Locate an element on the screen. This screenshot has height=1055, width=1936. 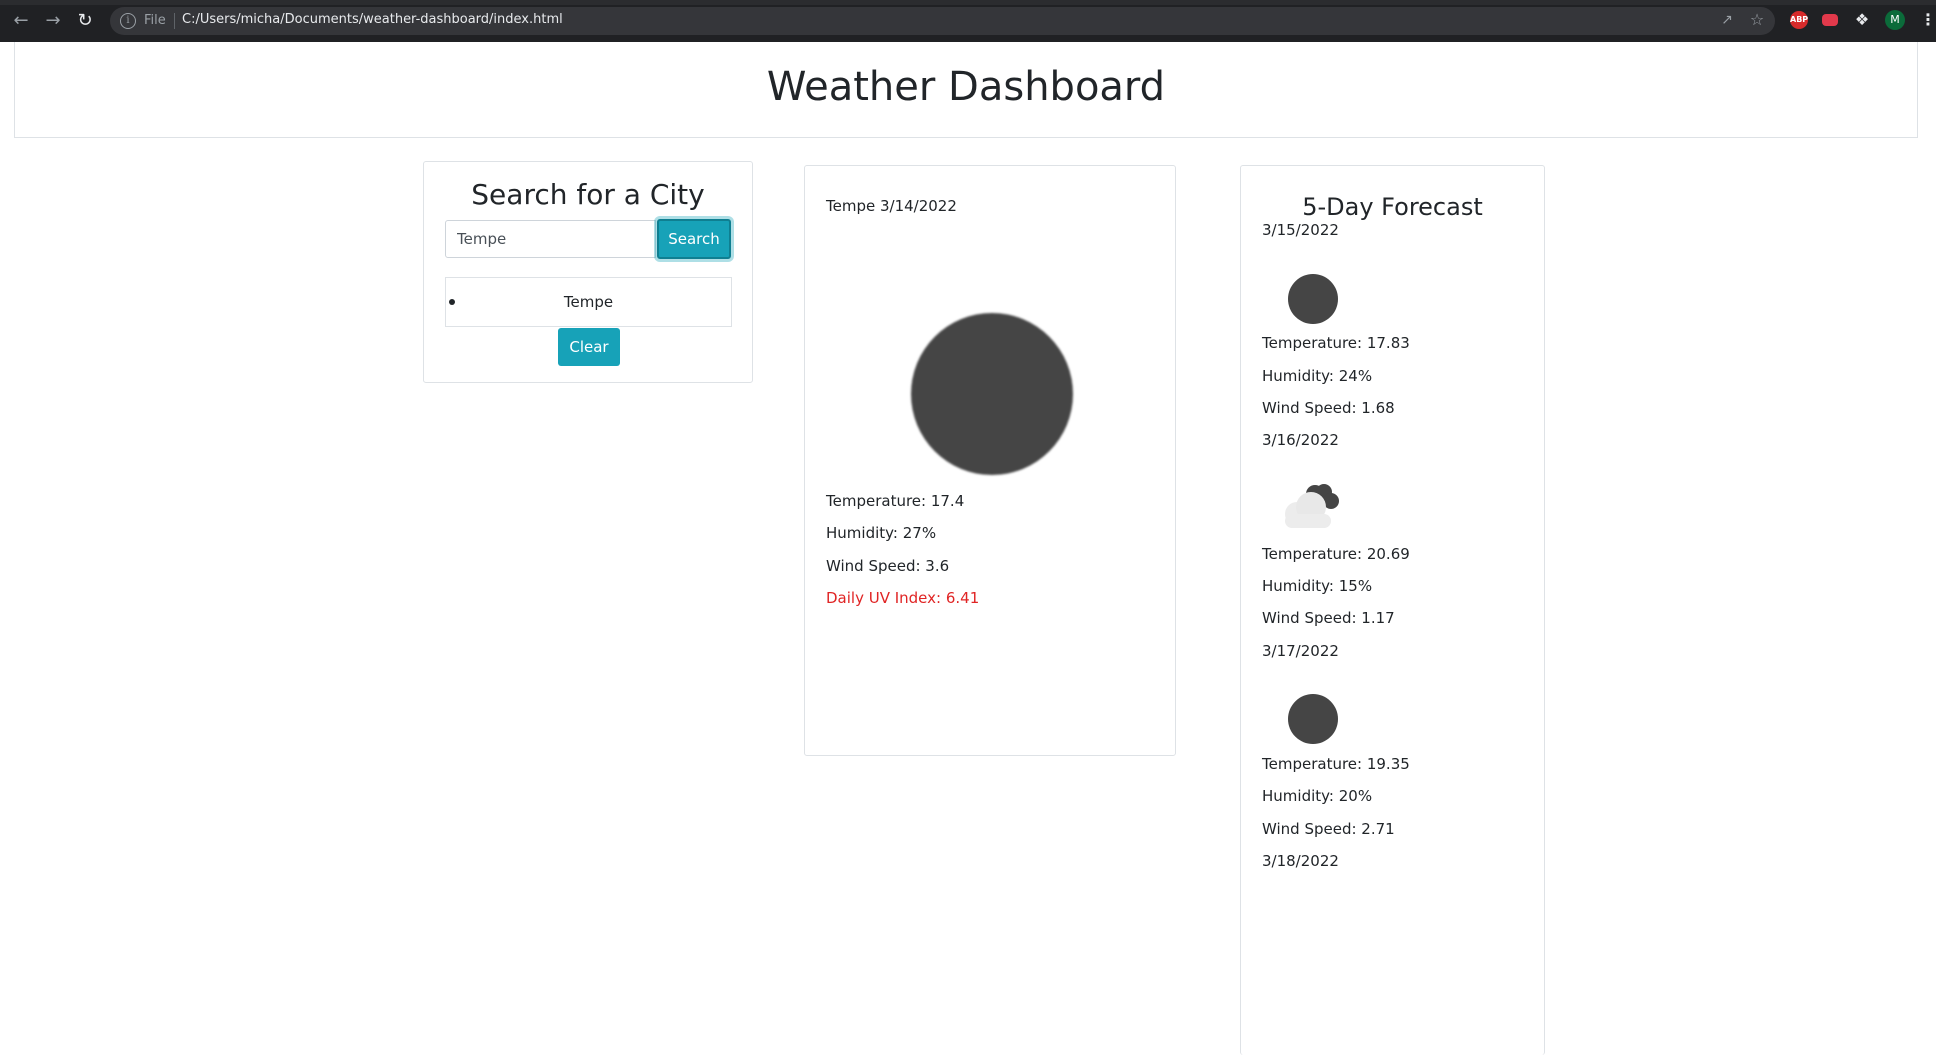
search-button: Search is located at coordinates (694, 239).